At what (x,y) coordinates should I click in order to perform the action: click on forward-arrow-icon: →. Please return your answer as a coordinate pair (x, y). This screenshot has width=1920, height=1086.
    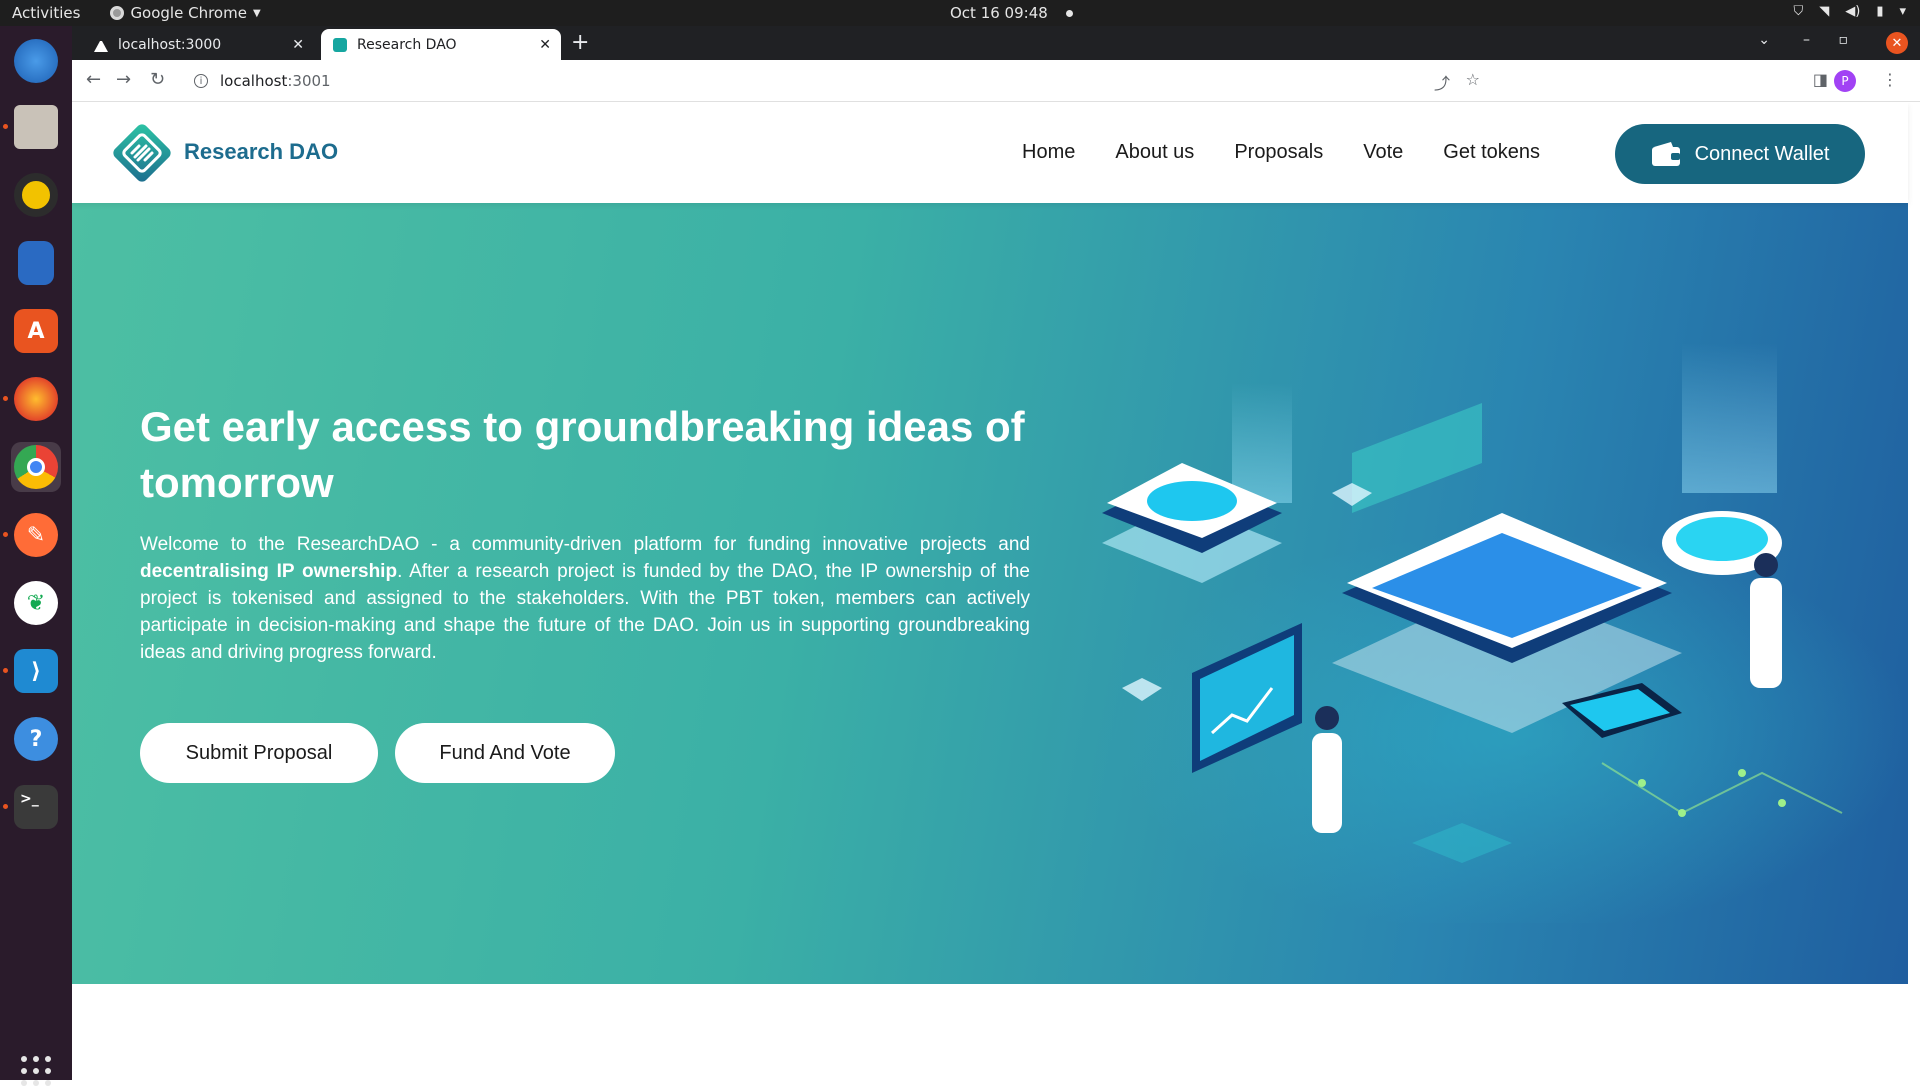
    Looking at the image, I should click on (123, 79).